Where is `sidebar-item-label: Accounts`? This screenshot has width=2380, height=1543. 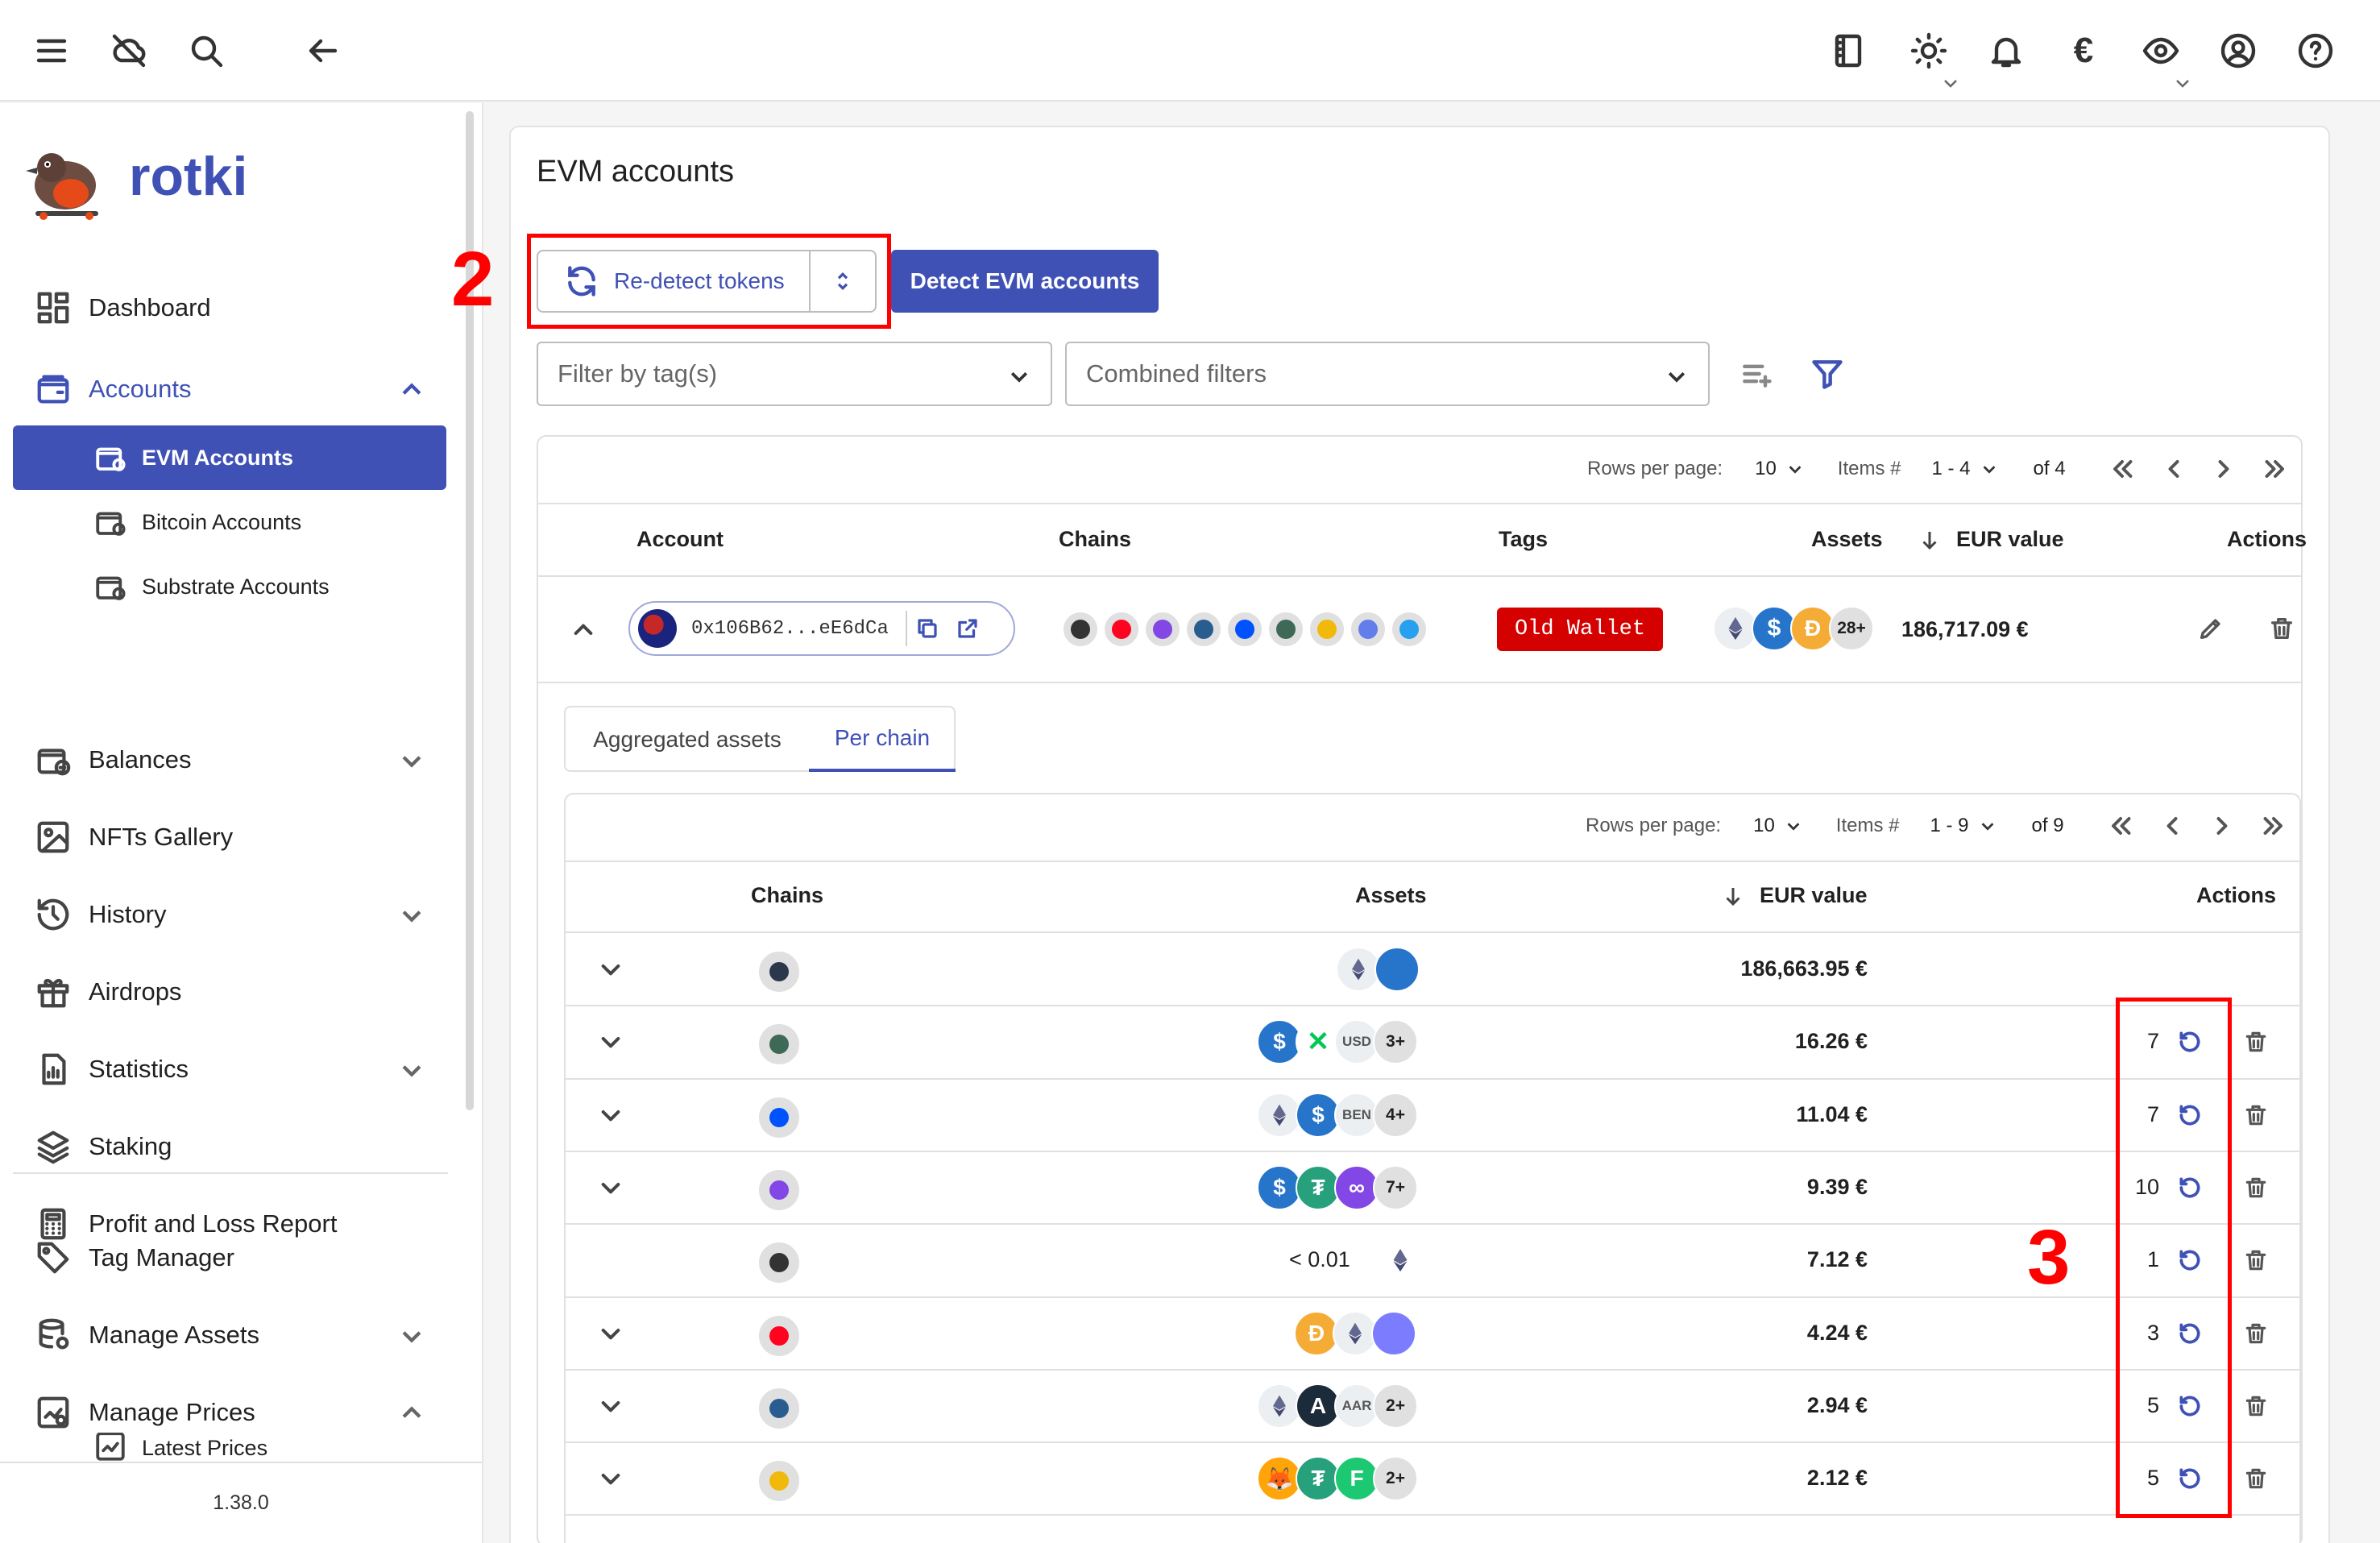 sidebar-item-label: Accounts is located at coordinates (140, 389).